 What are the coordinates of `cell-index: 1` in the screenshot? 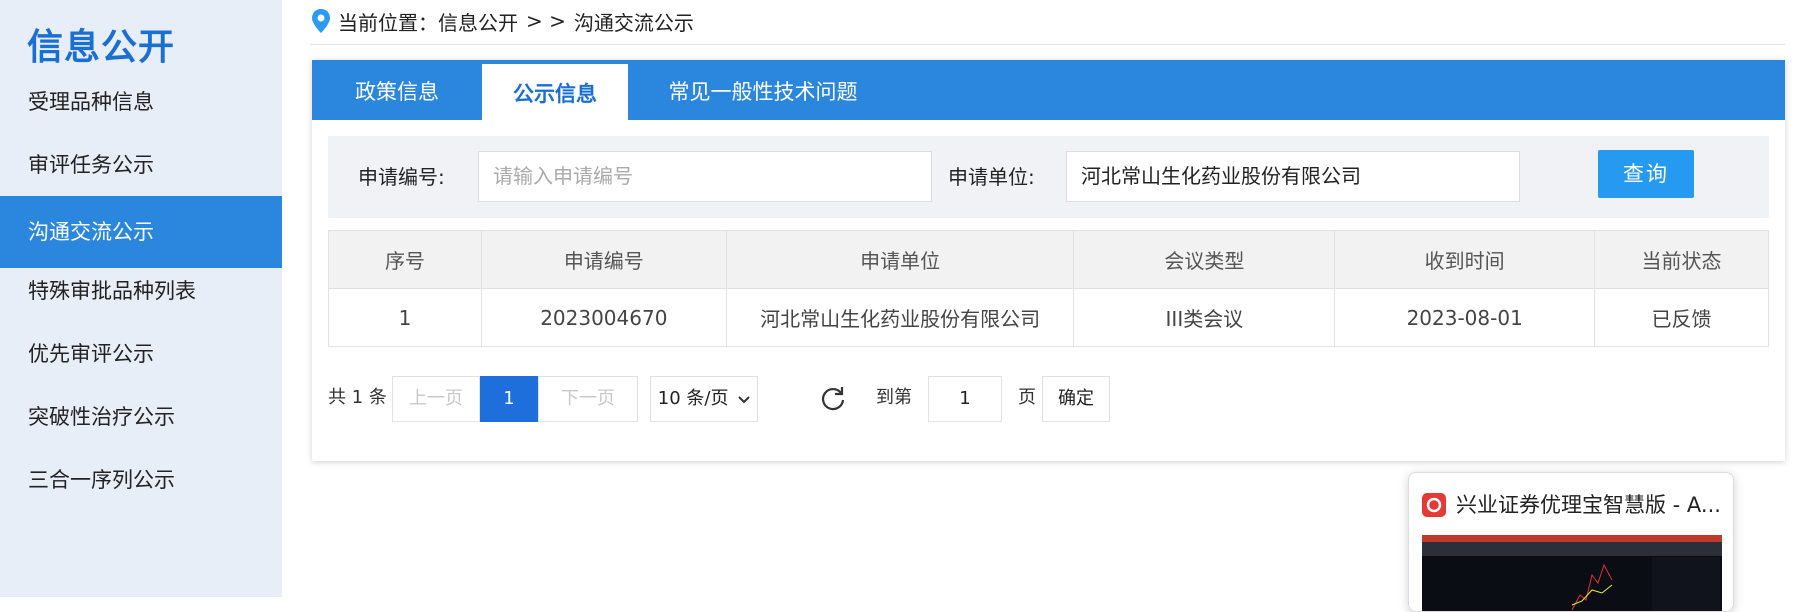 It's located at (405, 317).